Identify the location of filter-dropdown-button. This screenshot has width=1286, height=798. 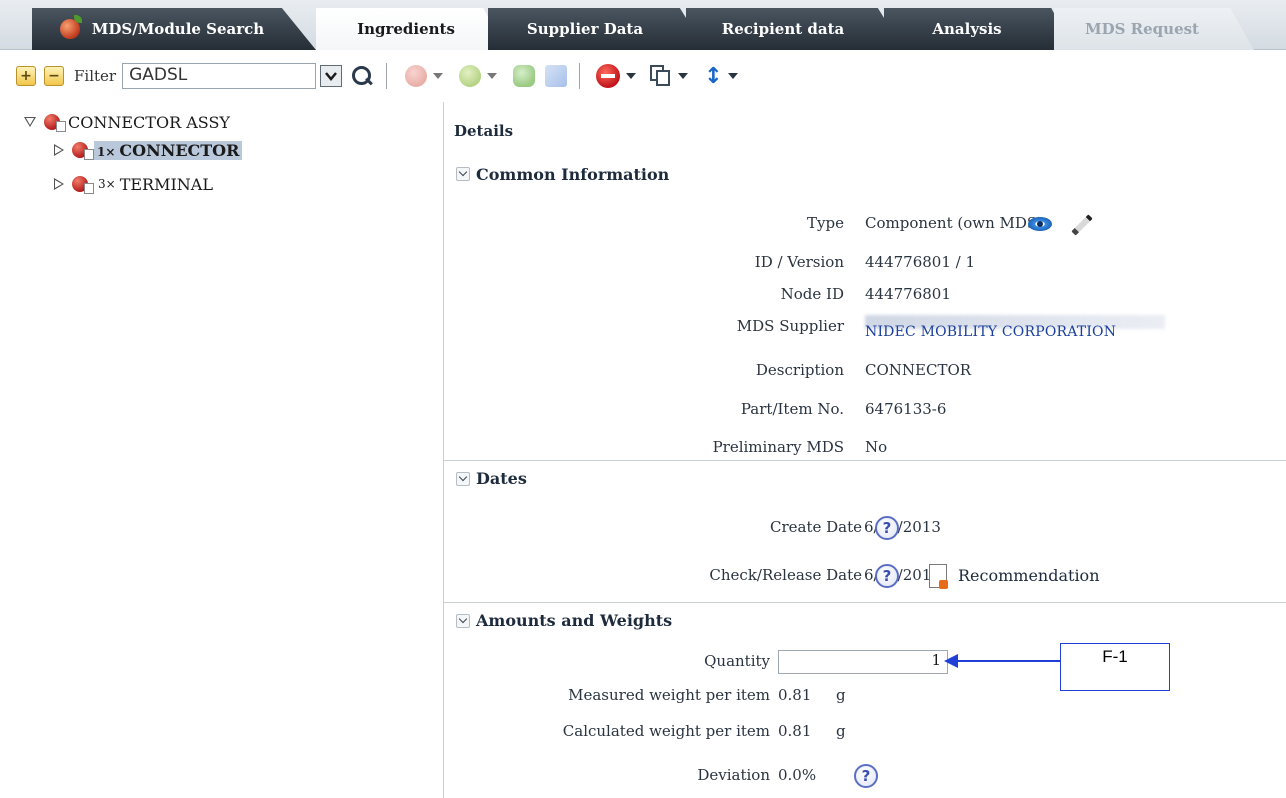
(331, 76).